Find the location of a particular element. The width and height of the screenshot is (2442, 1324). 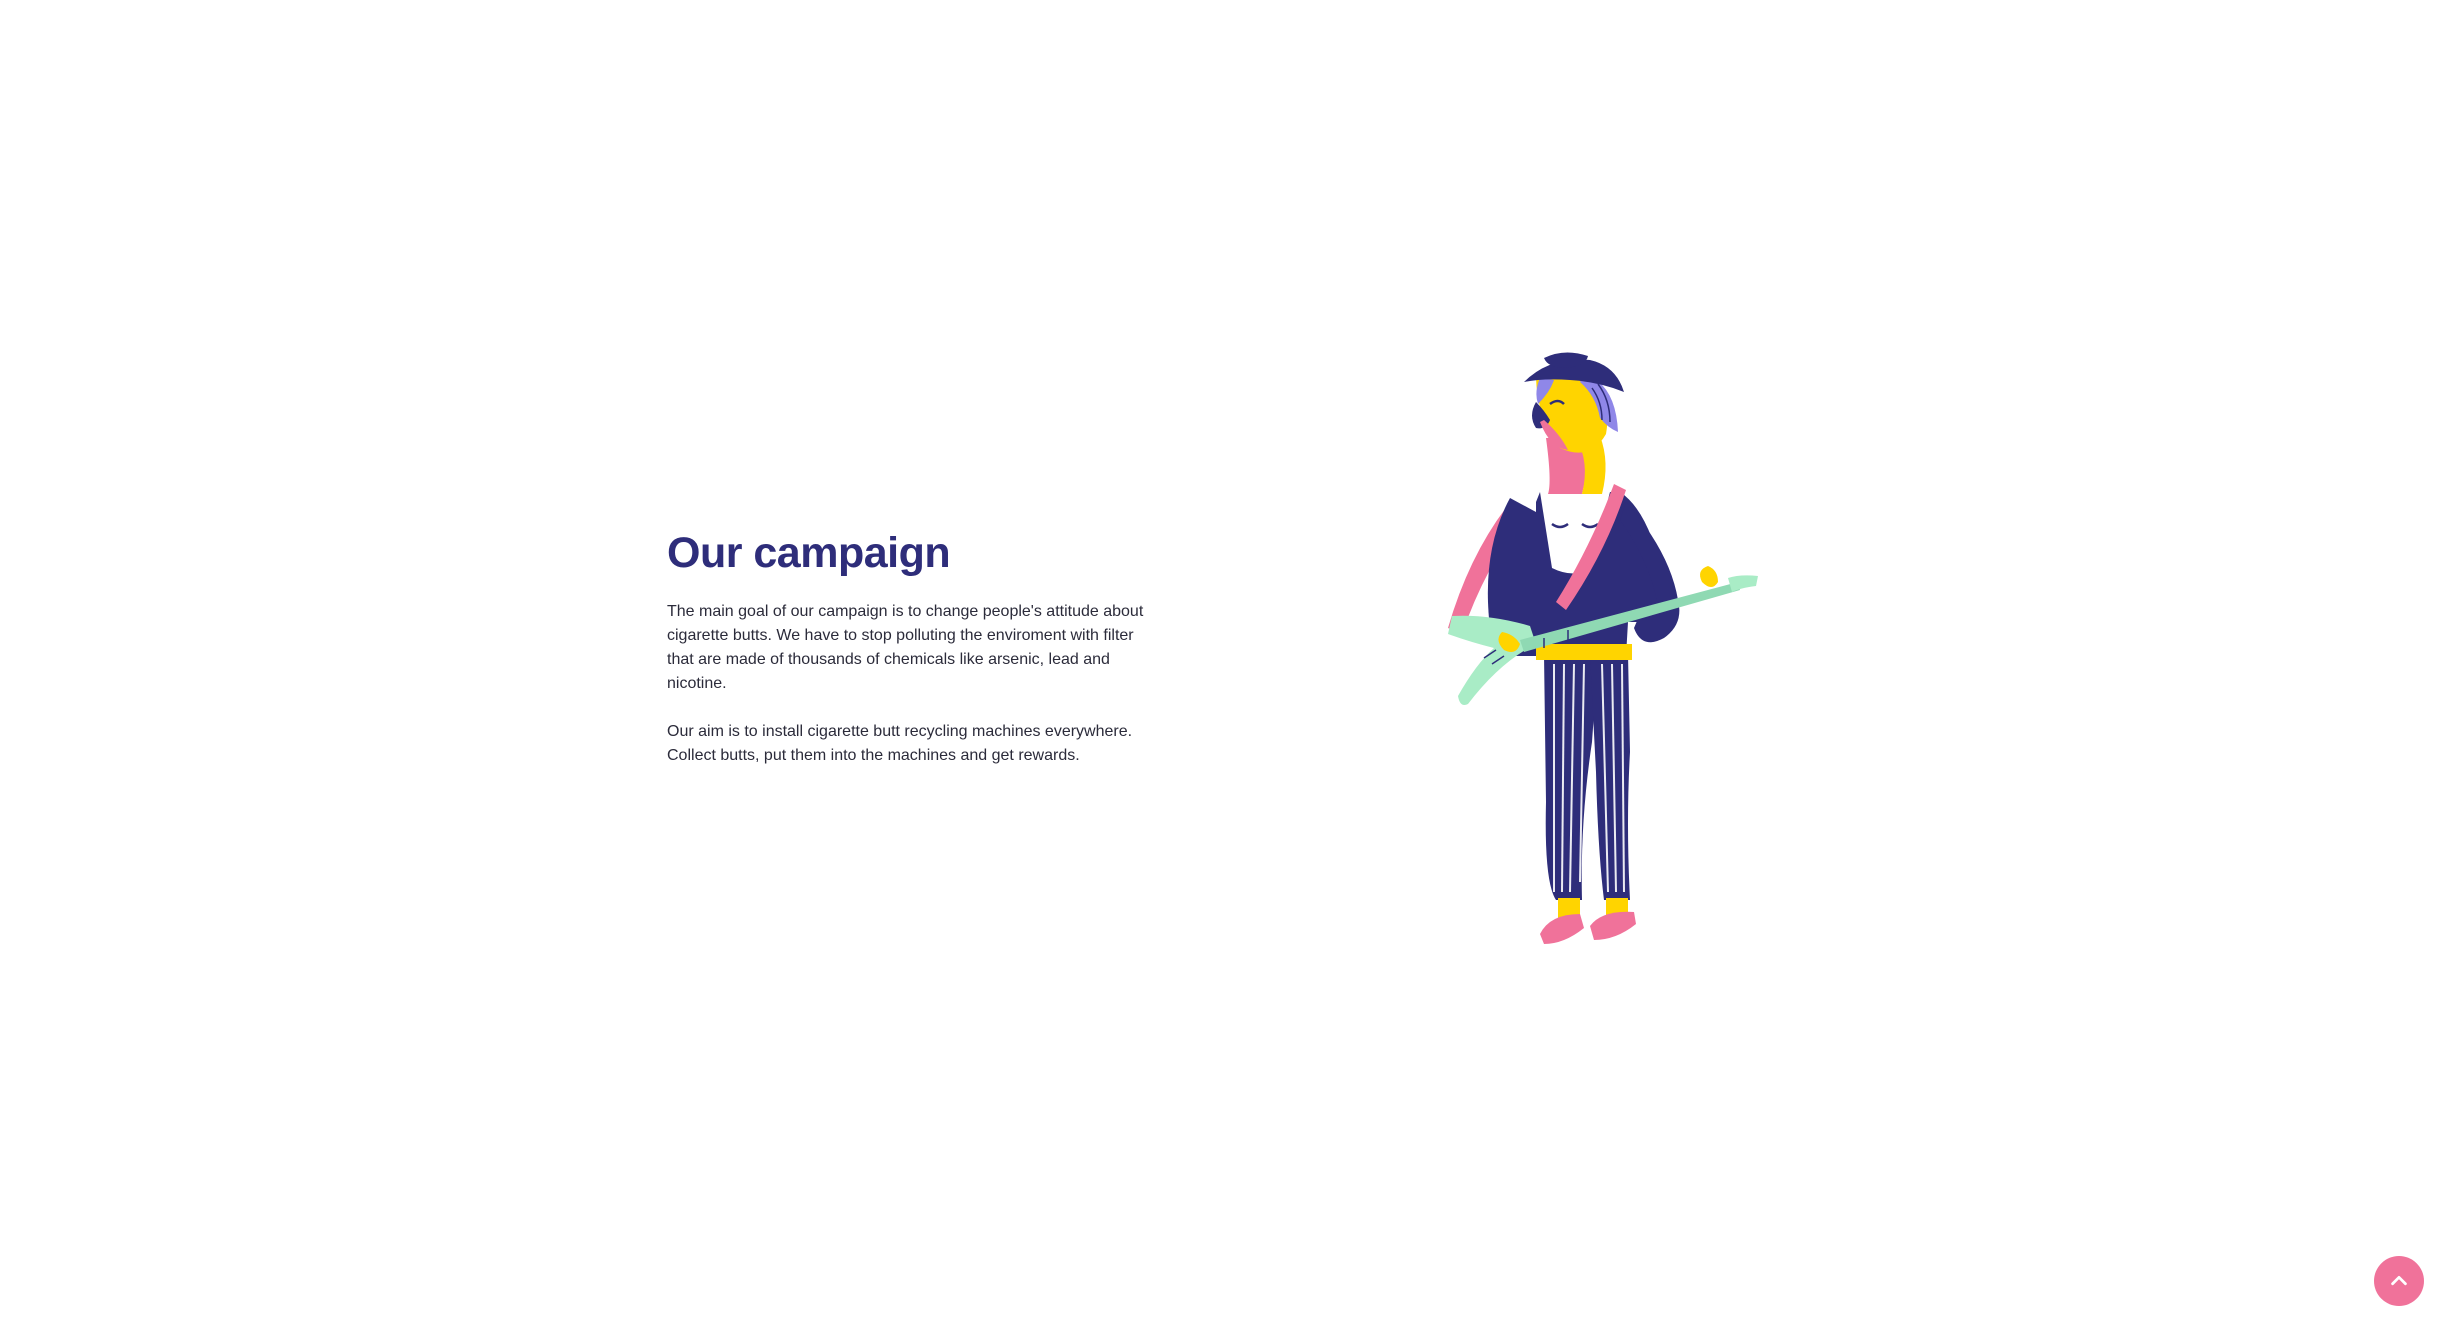

scroll-top-button is located at coordinates (2399, 1281).